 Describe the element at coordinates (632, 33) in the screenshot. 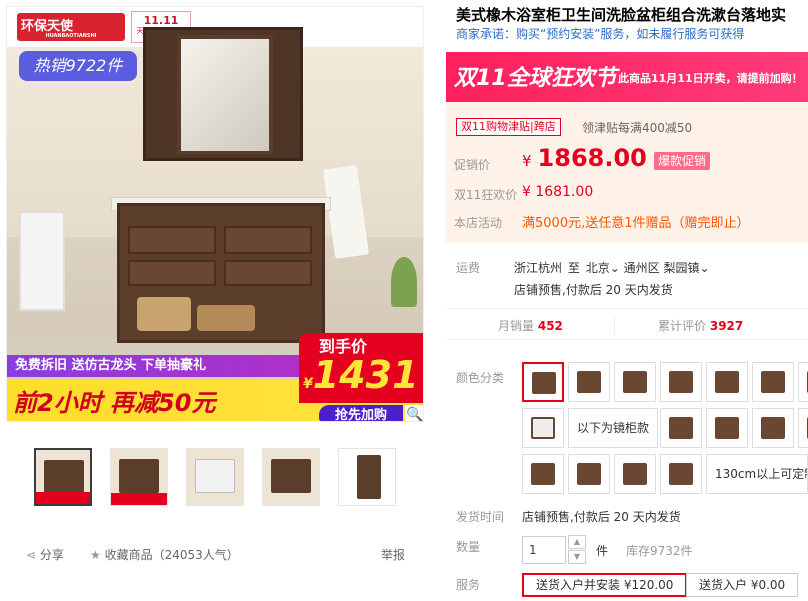

I see `service-promise-link: 商家承诺：购买“预约安装”服务，如未履行服务可获得` at that location.